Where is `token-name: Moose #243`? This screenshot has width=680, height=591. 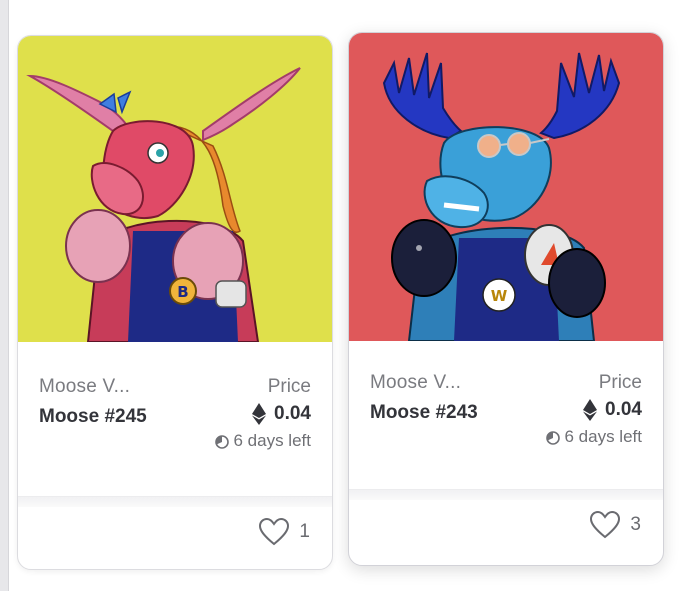 token-name: Moose #243 is located at coordinates (424, 413).